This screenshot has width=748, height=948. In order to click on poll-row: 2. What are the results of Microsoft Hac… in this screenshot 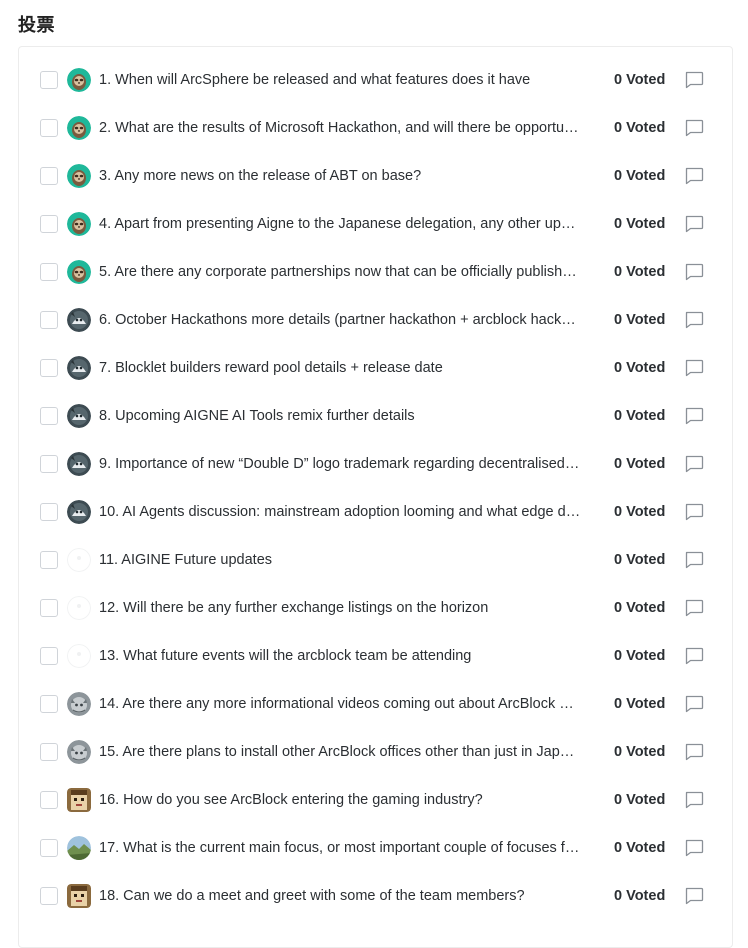, I will do `click(375, 129)`.